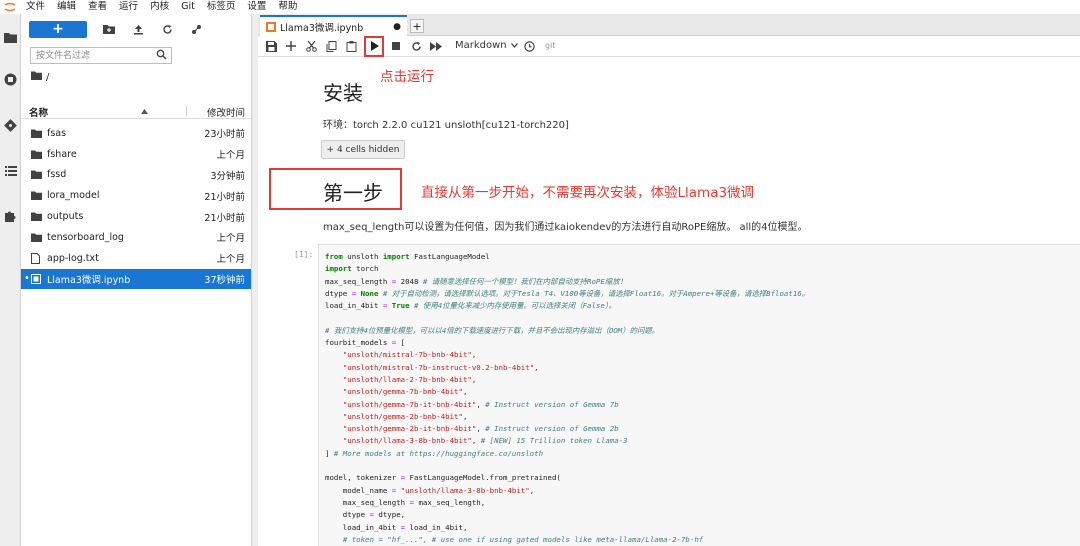 This screenshot has height=546, width=1080. What do you see at coordinates (311, 46) in the screenshot?
I see `cut-icon` at bounding box center [311, 46].